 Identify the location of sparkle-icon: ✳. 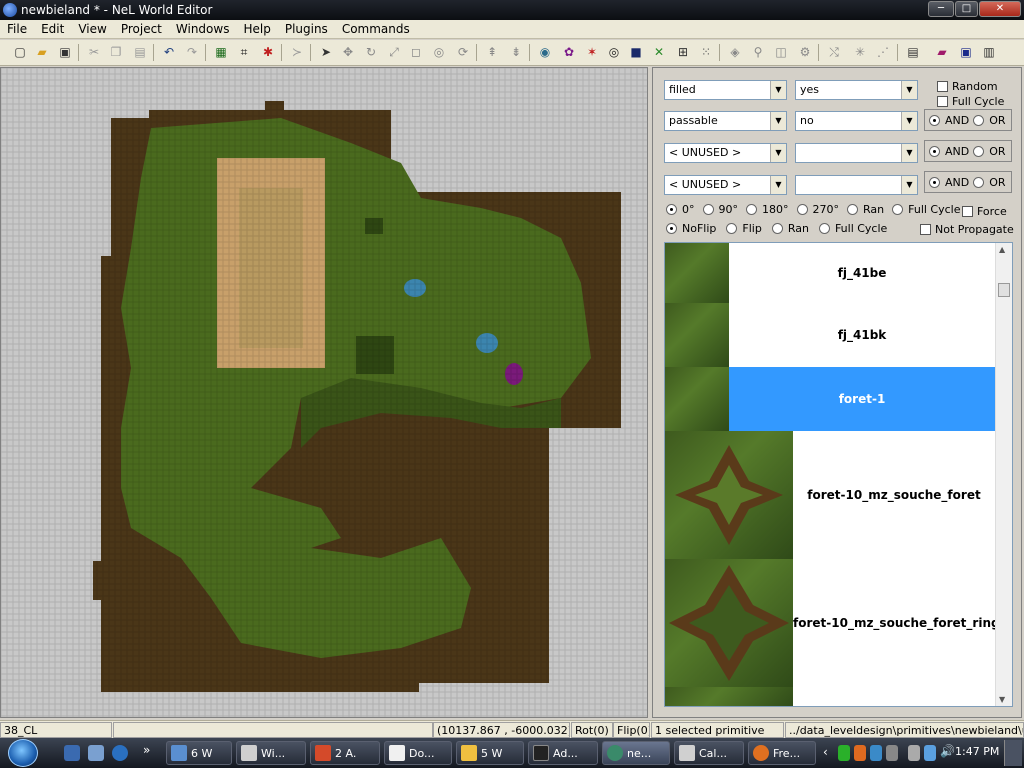
(860, 52).